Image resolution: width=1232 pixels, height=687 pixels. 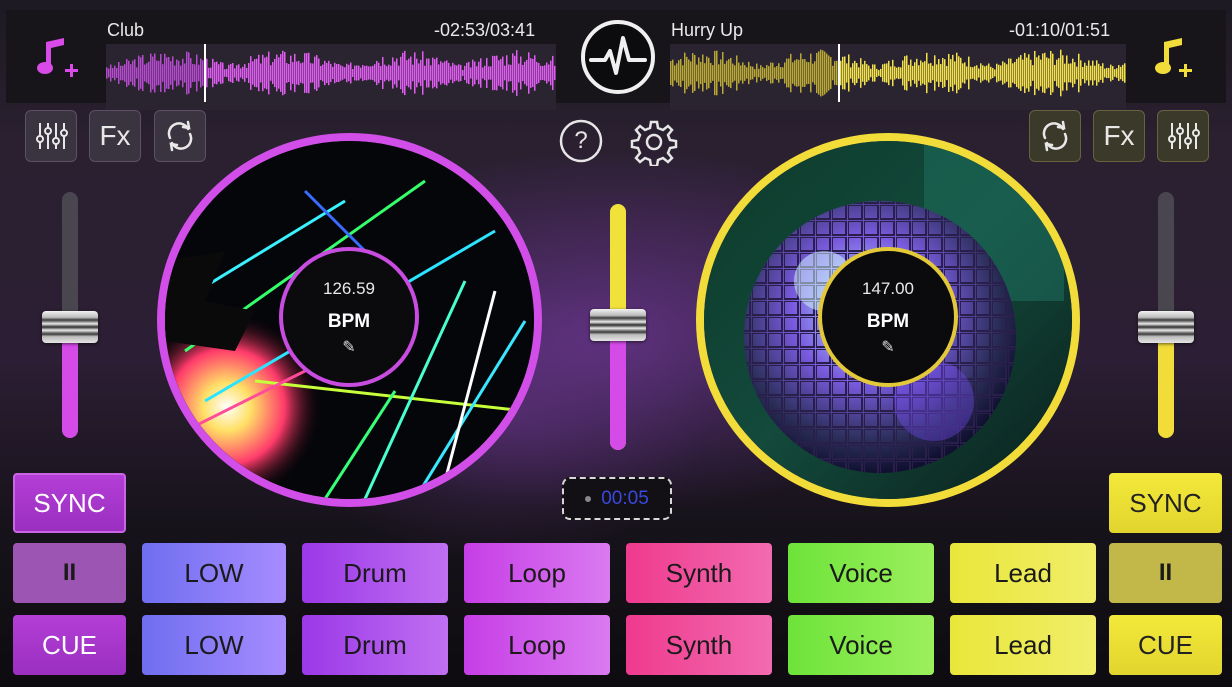 What do you see at coordinates (618, 57) in the screenshot?
I see `waveform-logo-icon` at bounding box center [618, 57].